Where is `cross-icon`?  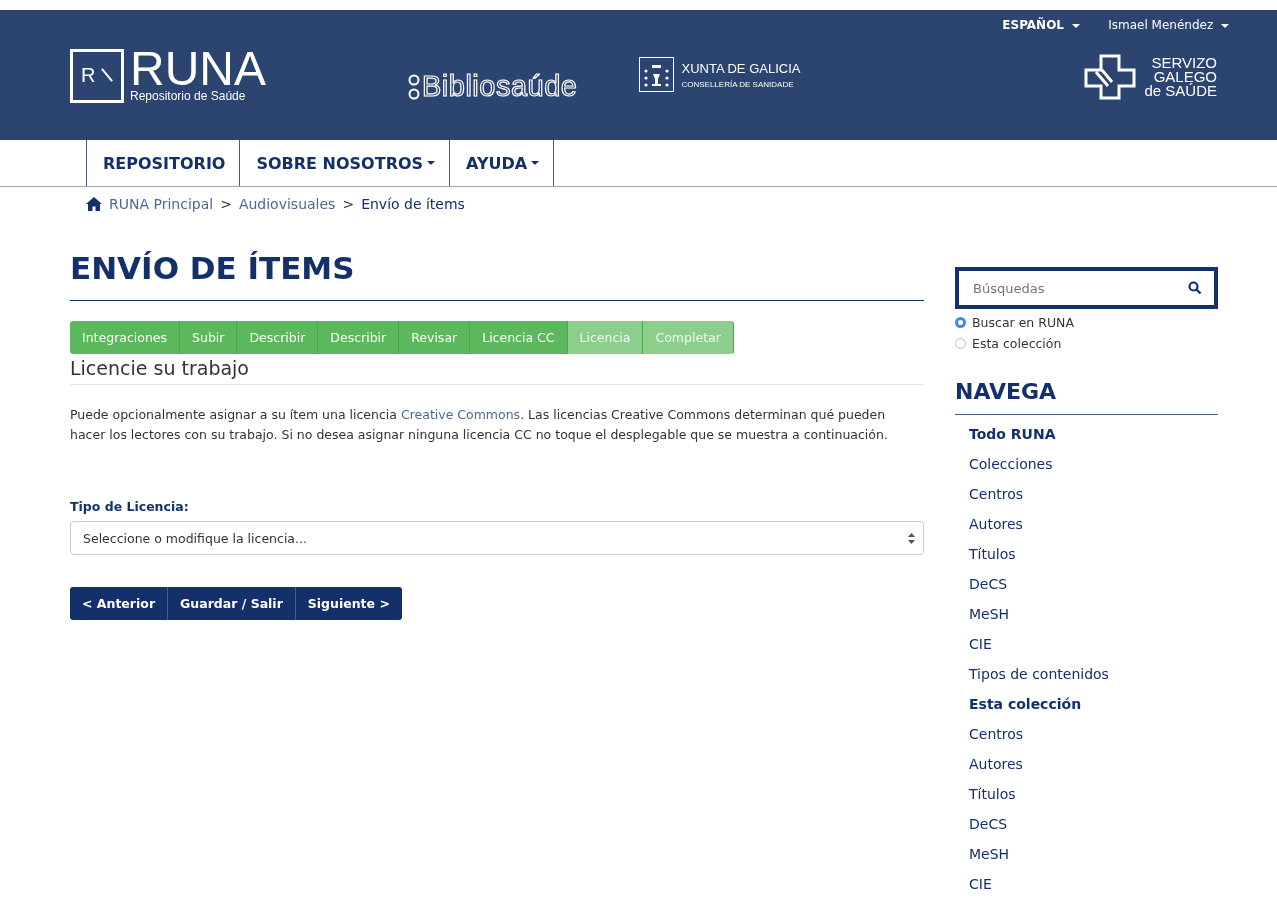 cross-icon is located at coordinates (1110, 77).